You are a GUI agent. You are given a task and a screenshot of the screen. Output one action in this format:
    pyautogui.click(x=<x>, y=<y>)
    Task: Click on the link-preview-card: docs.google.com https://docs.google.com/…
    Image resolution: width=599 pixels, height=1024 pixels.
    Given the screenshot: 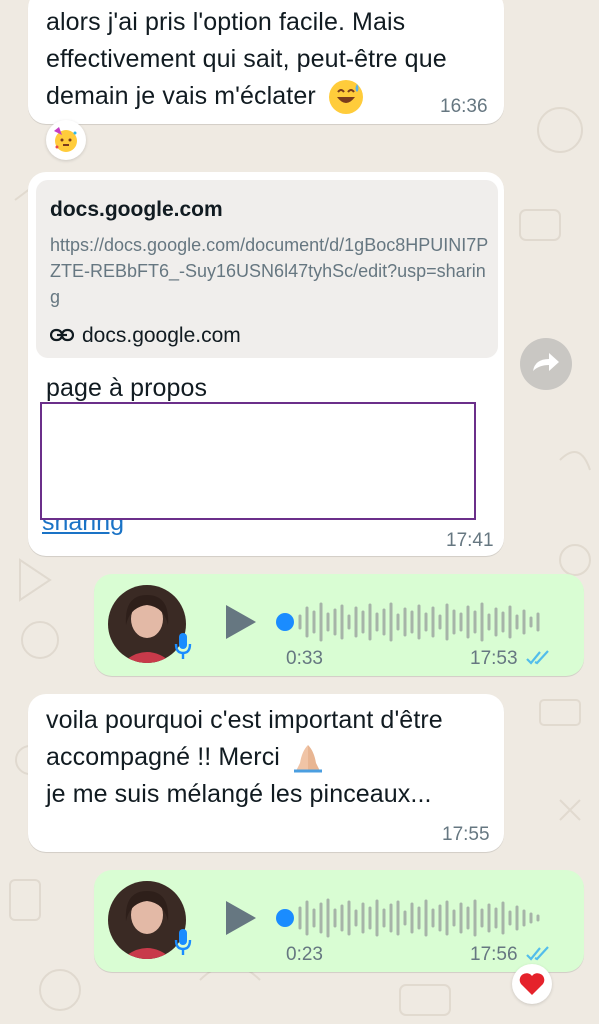 What is the action you would take?
    pyautogui.click(x=267, y=269)
    